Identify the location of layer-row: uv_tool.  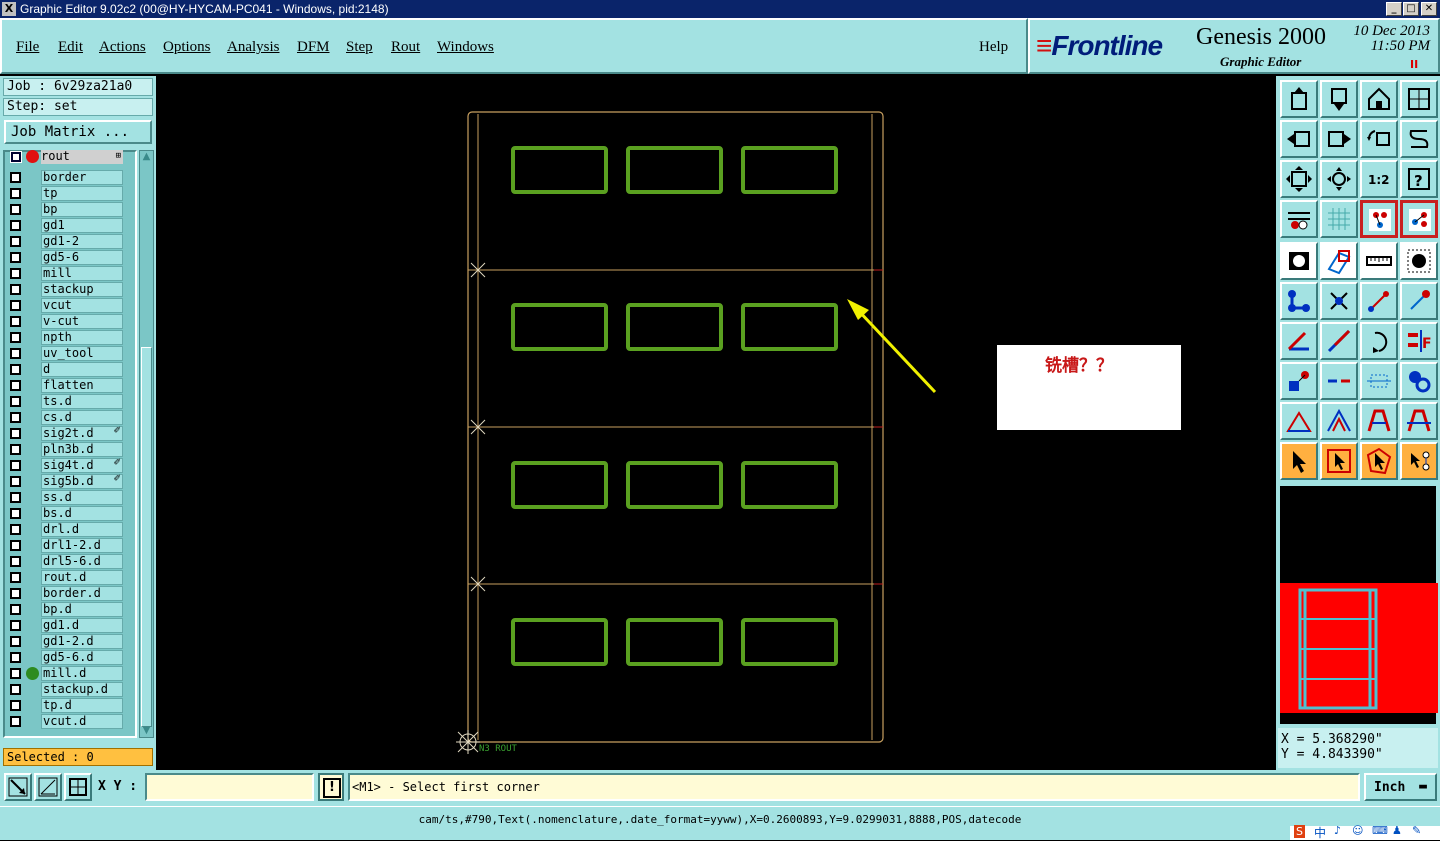
(64, 353).